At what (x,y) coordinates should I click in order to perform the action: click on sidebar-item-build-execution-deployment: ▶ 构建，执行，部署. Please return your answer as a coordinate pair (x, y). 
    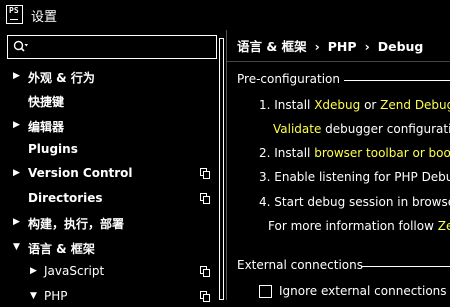
    Looking at the image, I should click on (108, 223).